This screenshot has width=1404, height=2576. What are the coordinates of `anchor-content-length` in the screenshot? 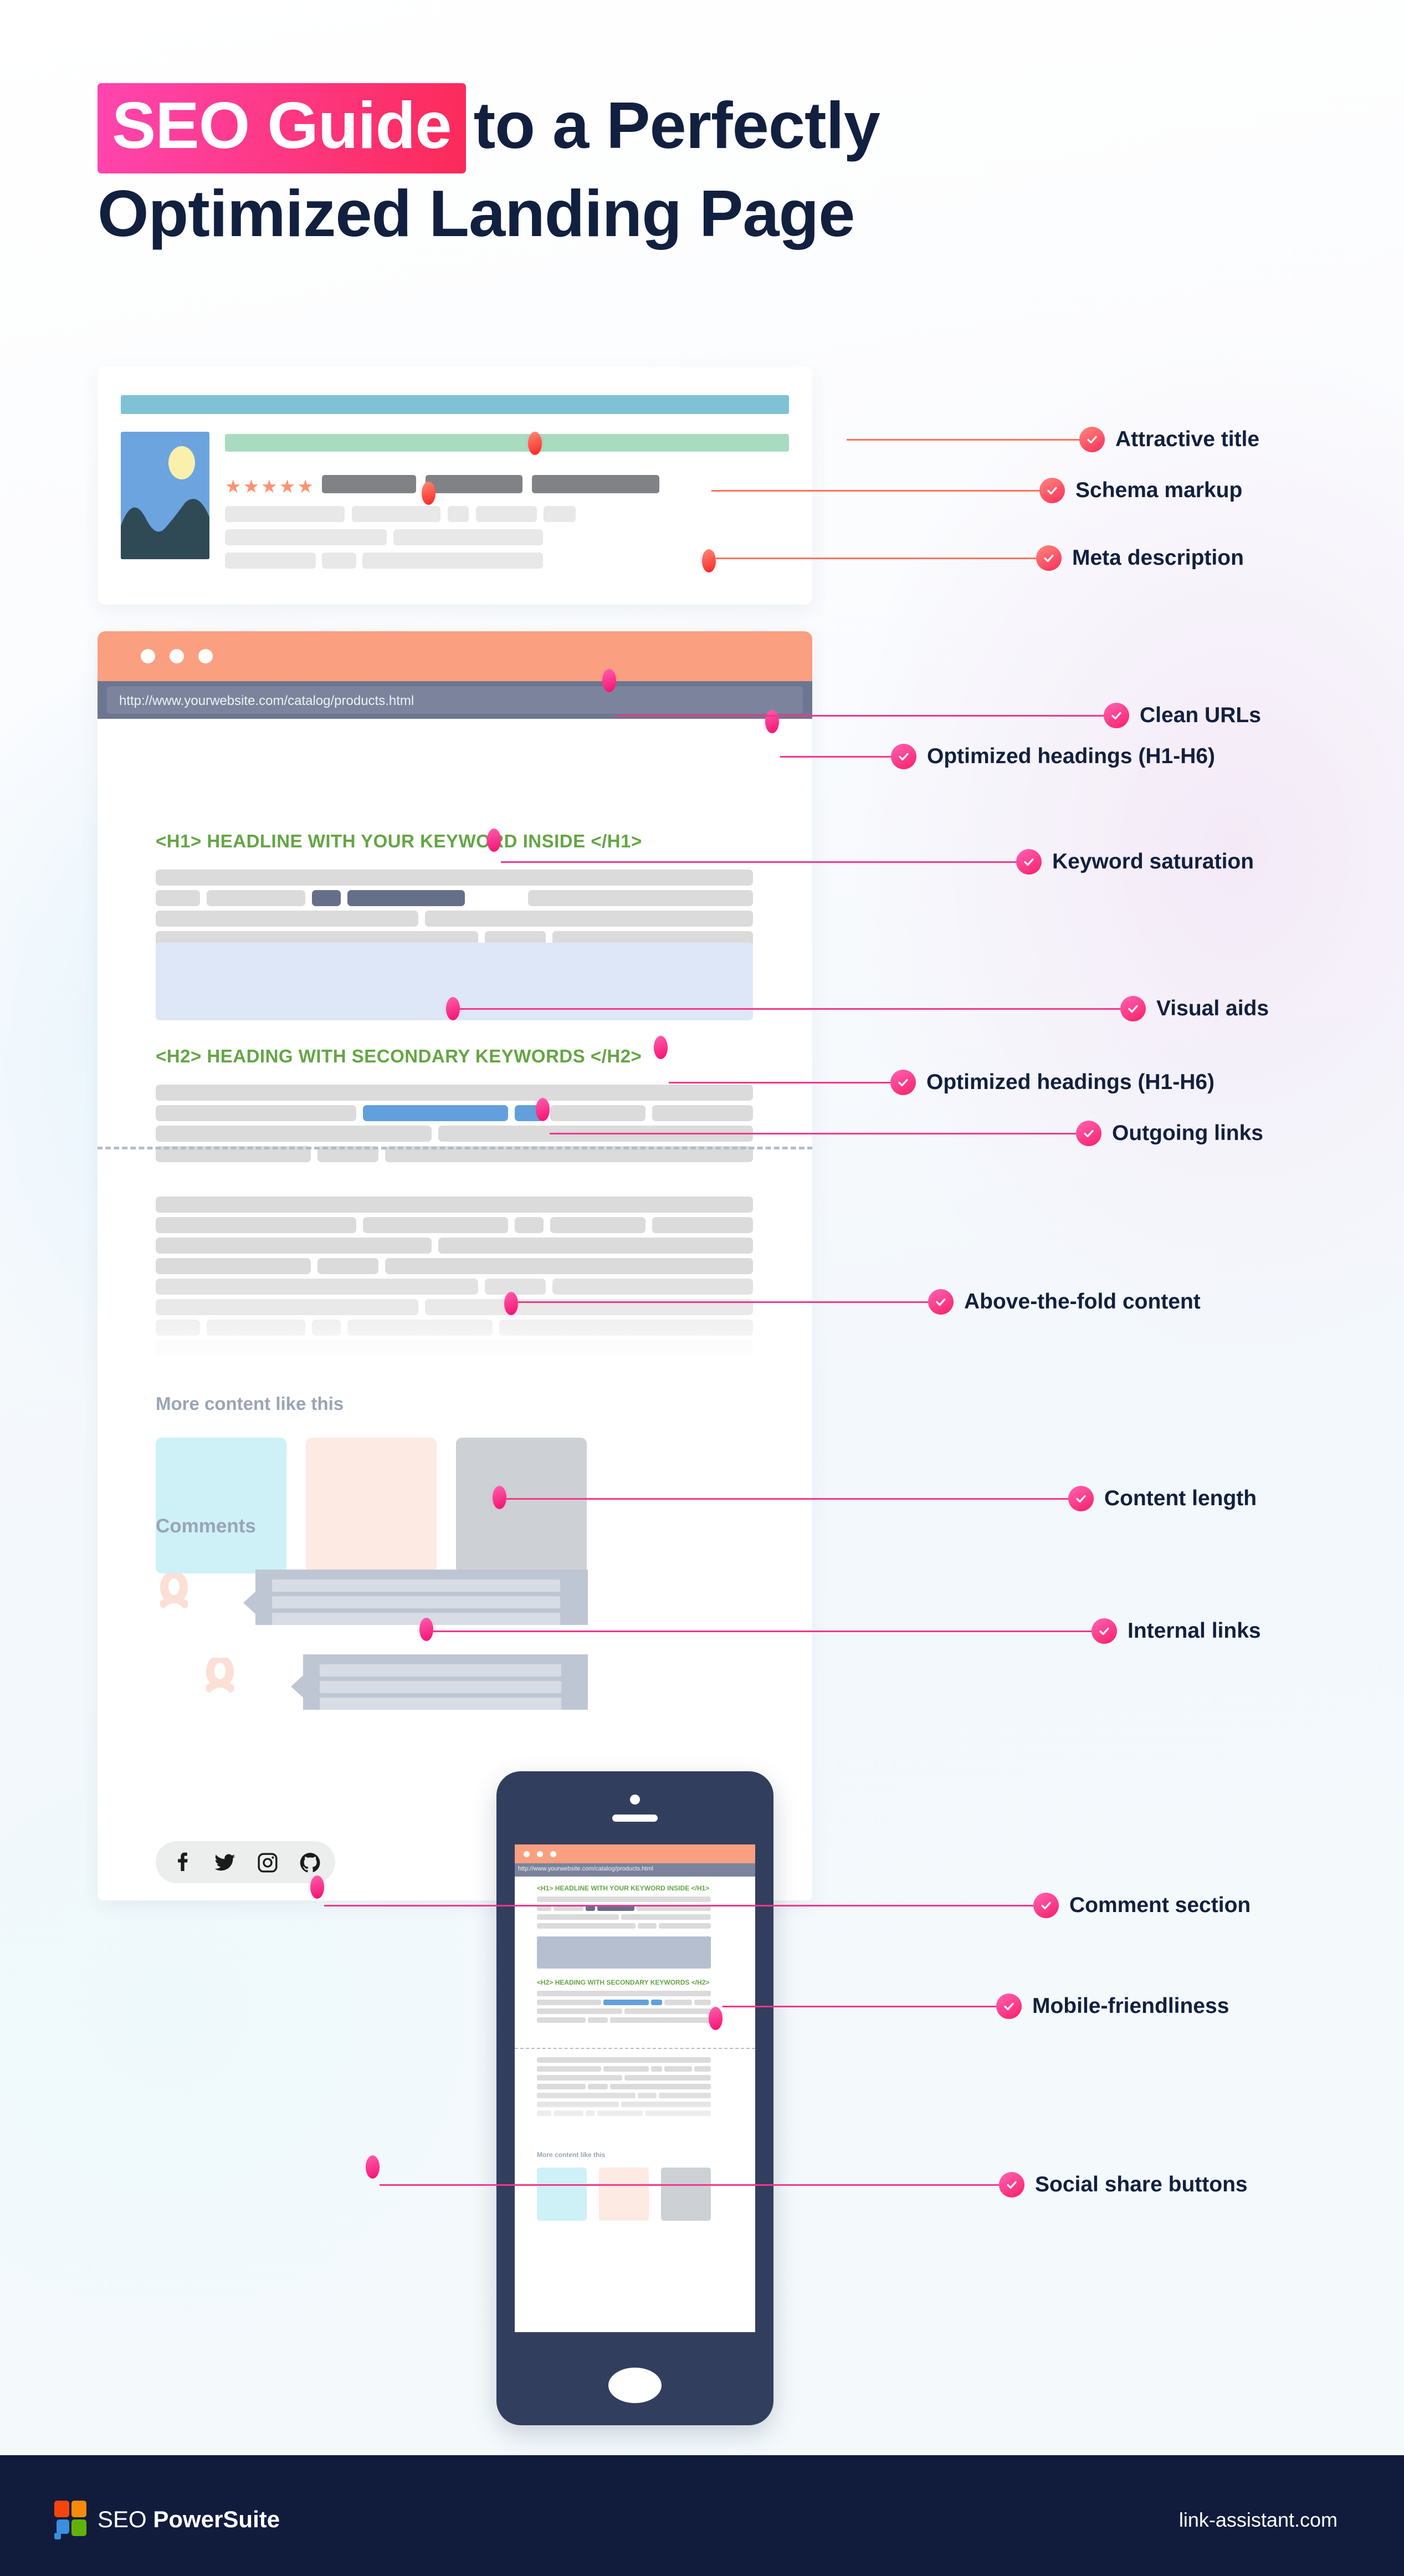 It's located at (499, 1497).